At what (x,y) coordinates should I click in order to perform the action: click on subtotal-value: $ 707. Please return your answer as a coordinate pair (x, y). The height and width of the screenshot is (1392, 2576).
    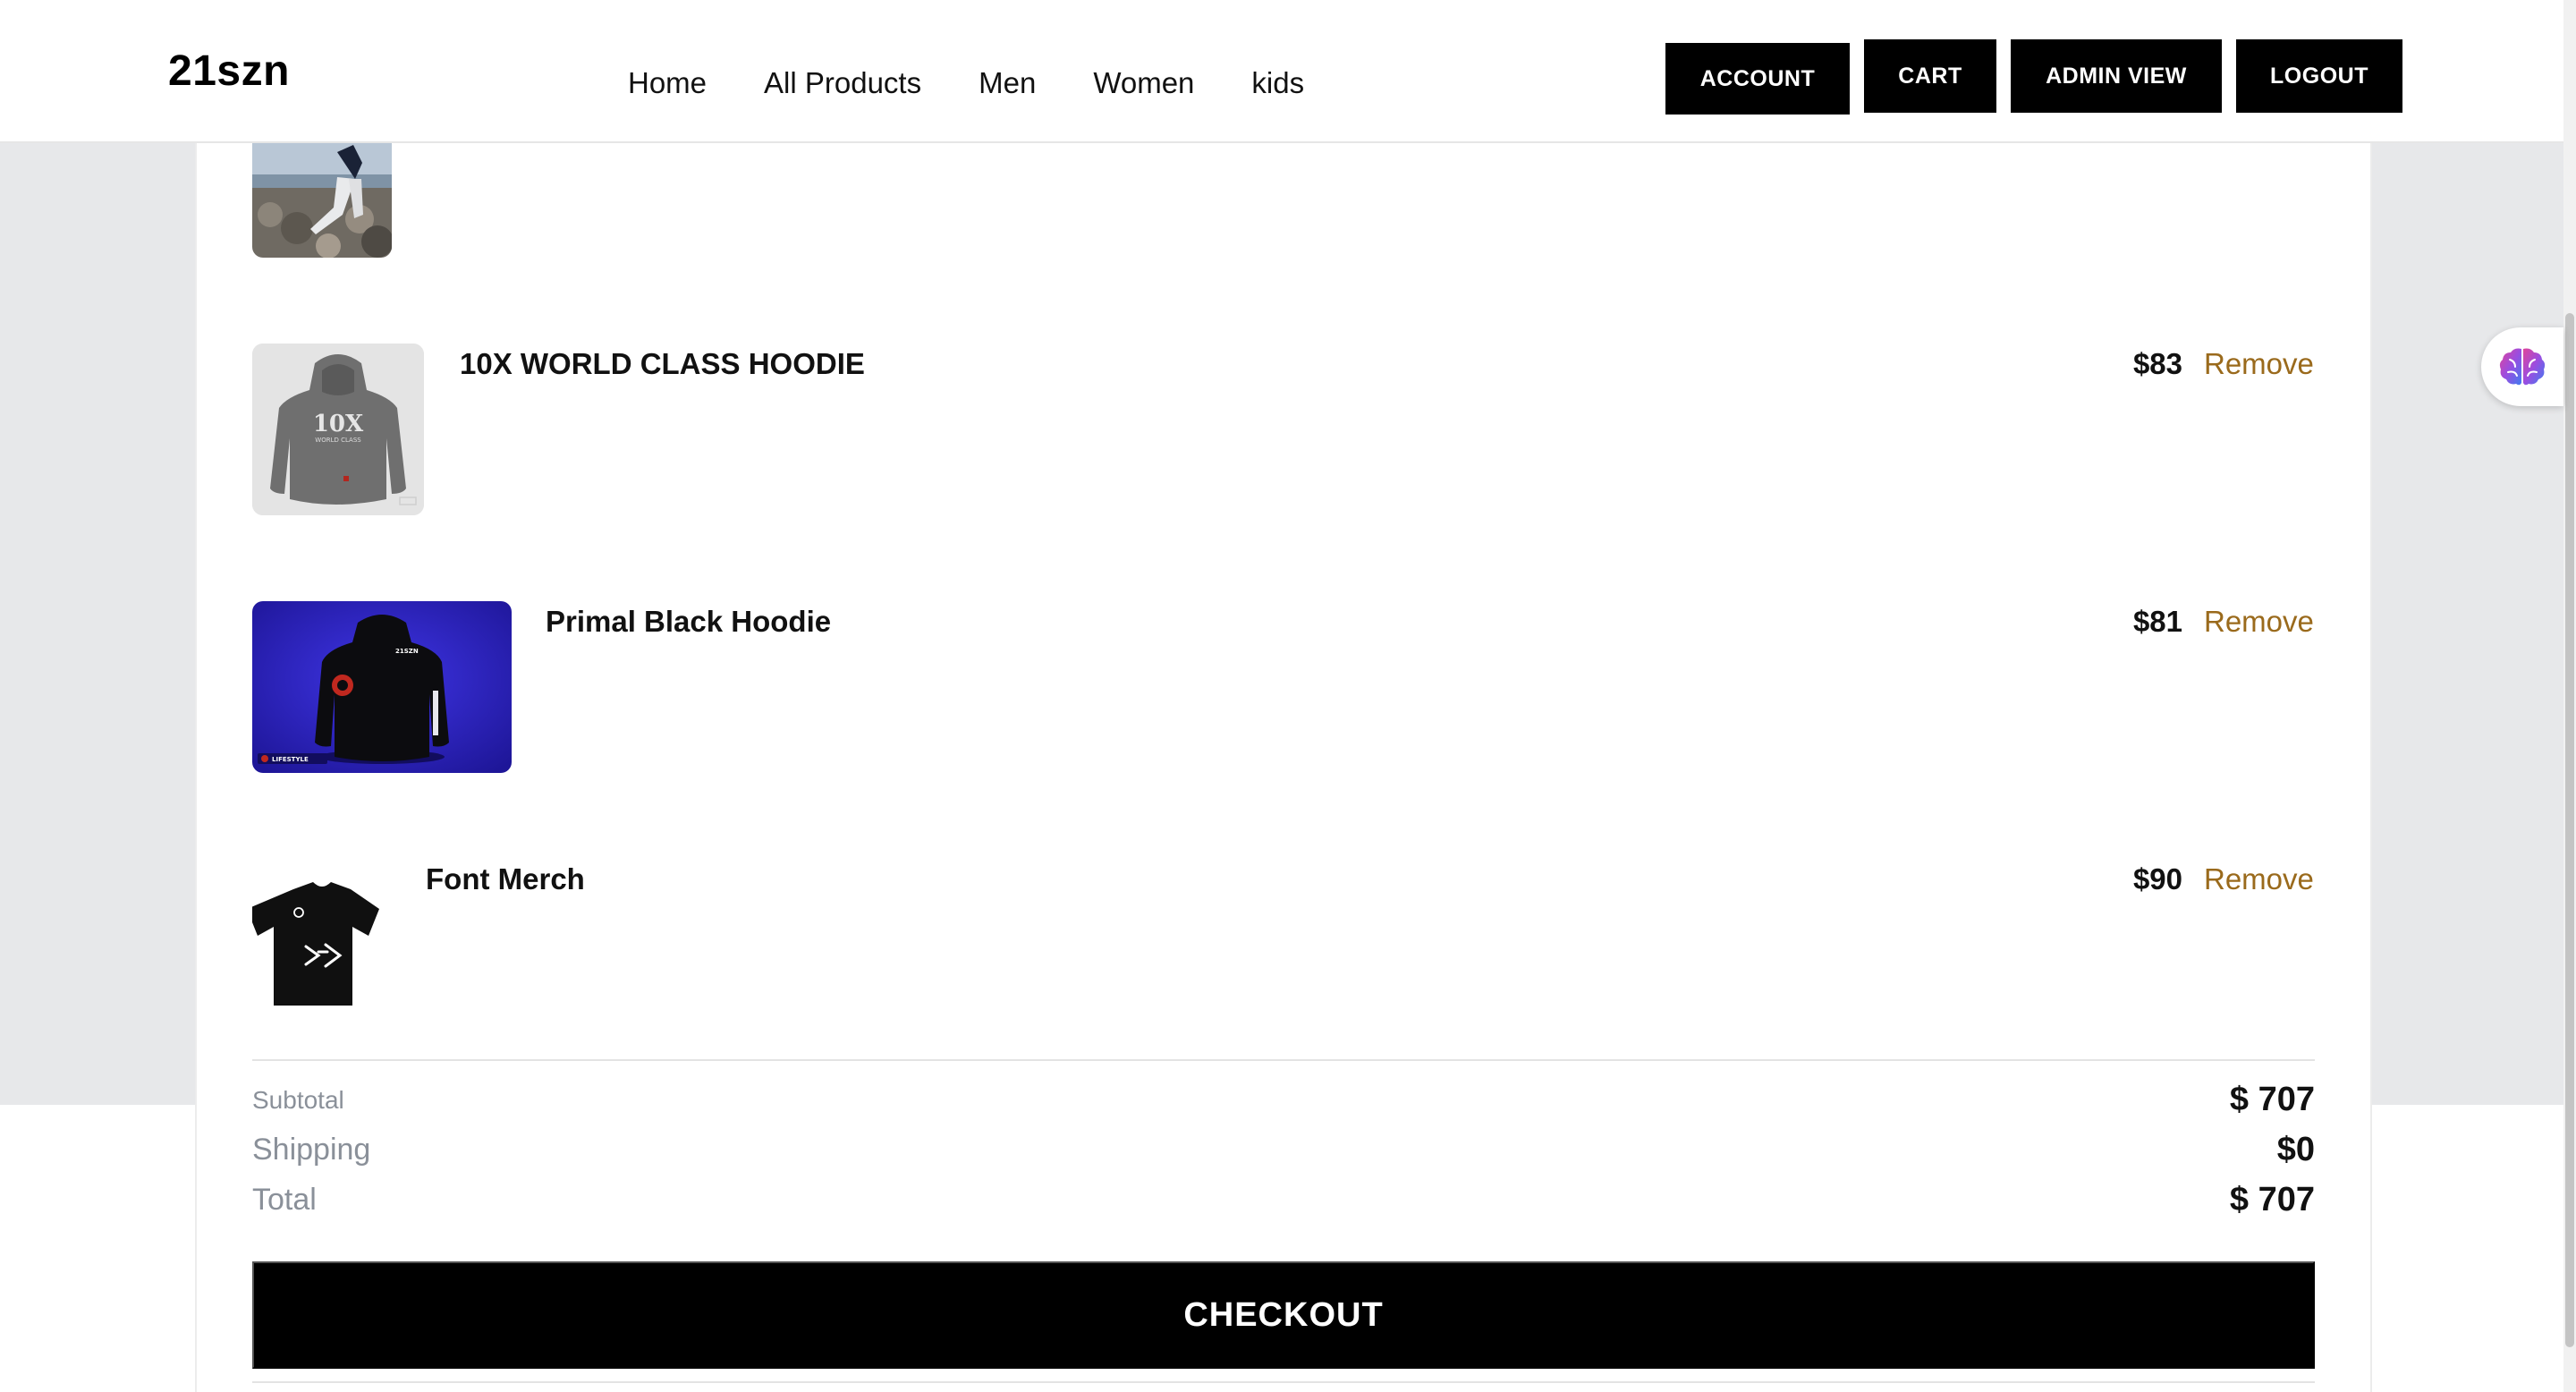
    Looking at the image, I should click on (2272, 1099).